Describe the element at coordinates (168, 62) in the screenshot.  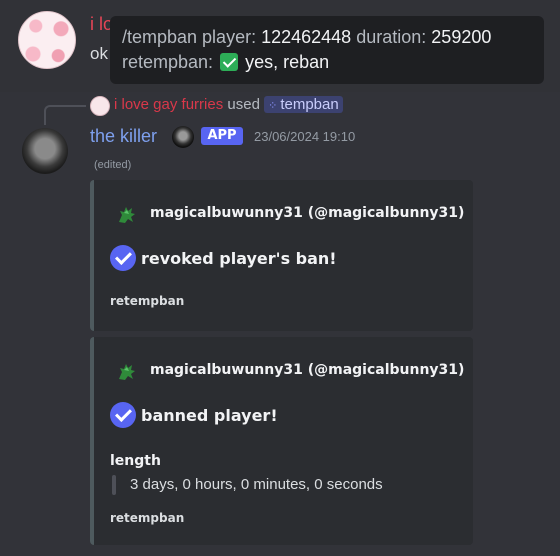
I see `tooltip-retempban-label: retempban:` at that location.